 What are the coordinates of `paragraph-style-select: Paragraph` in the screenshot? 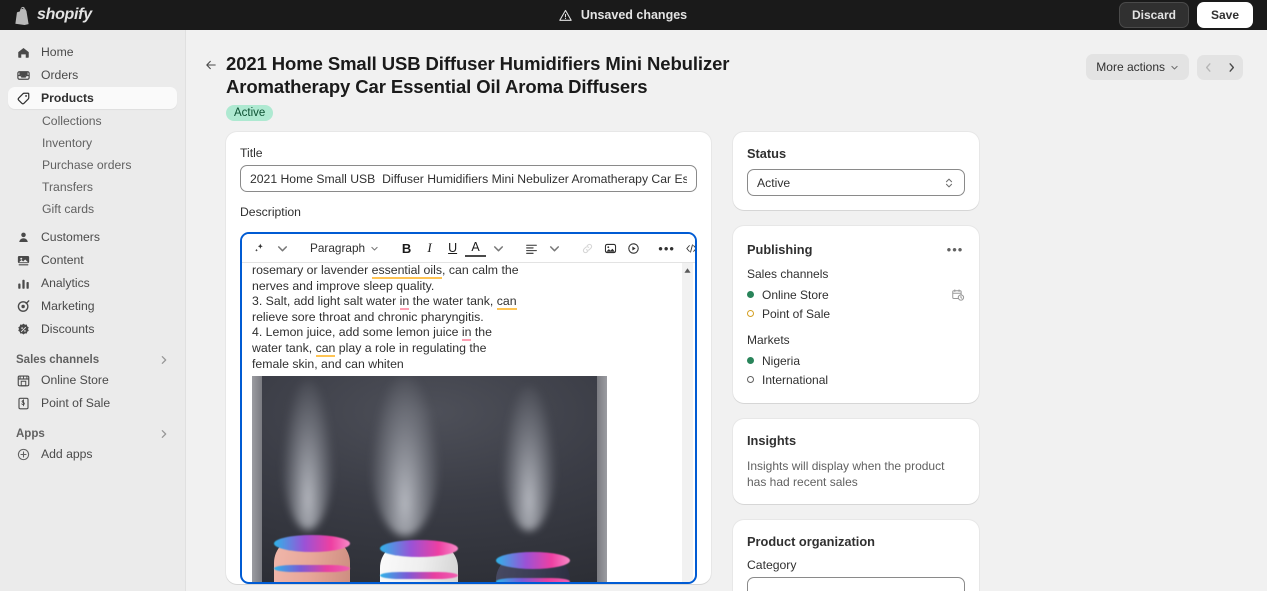 It's located at (344, 248).